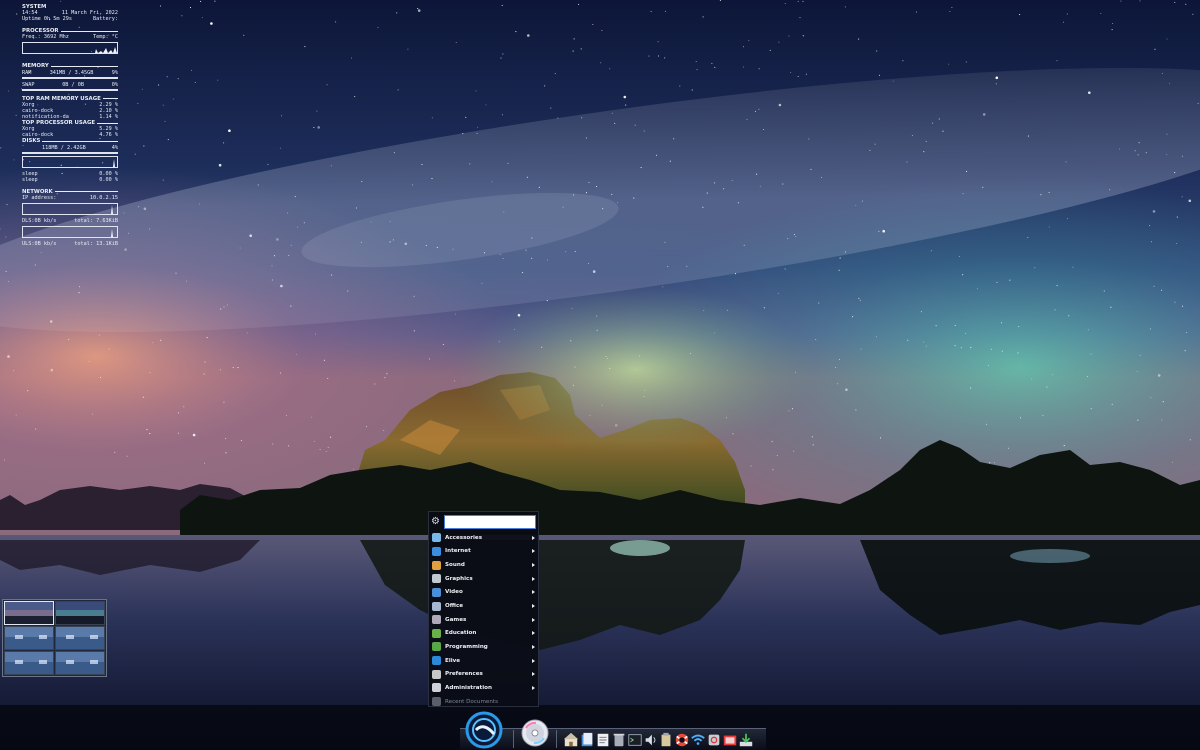 Image resolution: width=1200 pixels, height=750 pixels. I want to click on accessories-icon, so click(436, 538).